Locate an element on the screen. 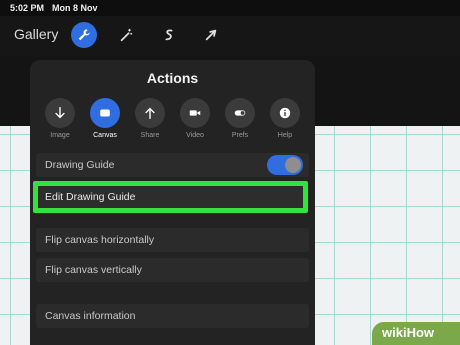 This screenshot has width=460, height=345. watermark-logo: wikiHow is located at coordinates (416, 333).